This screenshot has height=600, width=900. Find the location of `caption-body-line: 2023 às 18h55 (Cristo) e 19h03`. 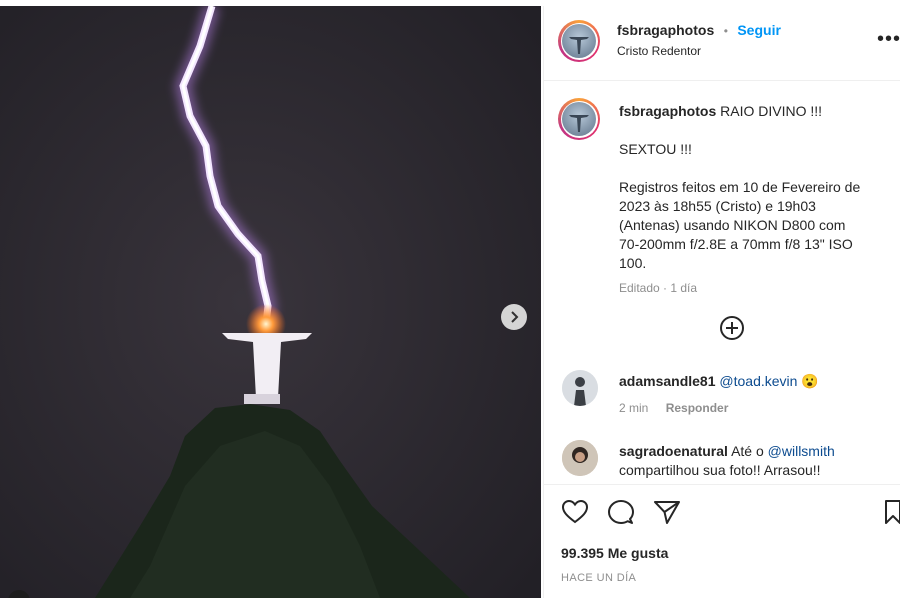

caption-body-line: 2023 às 18h55 (Cristo) e 19h03 is located at coordinates (717, 206).